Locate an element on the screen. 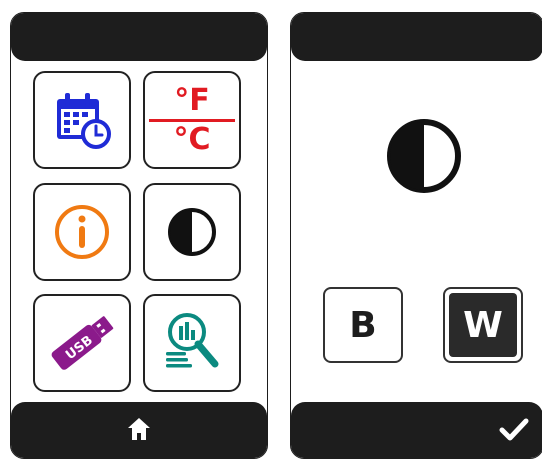 Image resolution: width=542 pixels, height=462 pixels. usb-stick-icon: USB is located at coordinates (82, 343).